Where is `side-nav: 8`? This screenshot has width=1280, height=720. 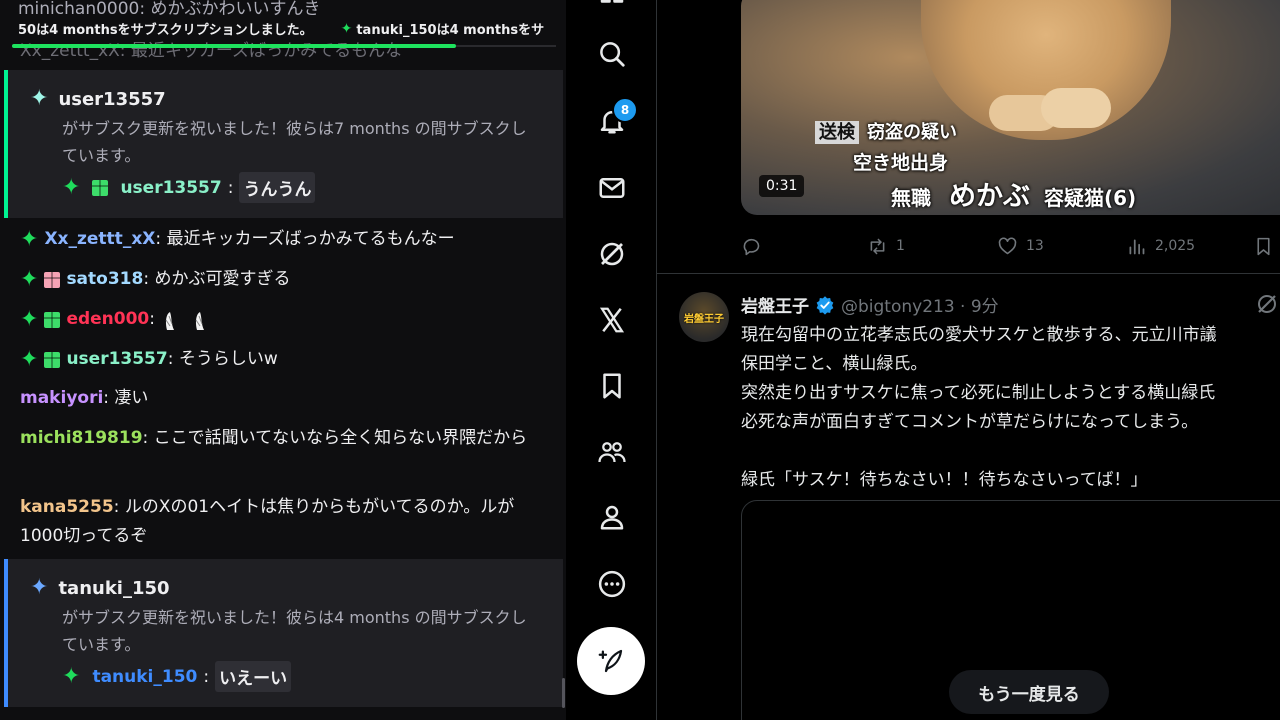 side-nav: 8 is located at coordinates (611, 360).